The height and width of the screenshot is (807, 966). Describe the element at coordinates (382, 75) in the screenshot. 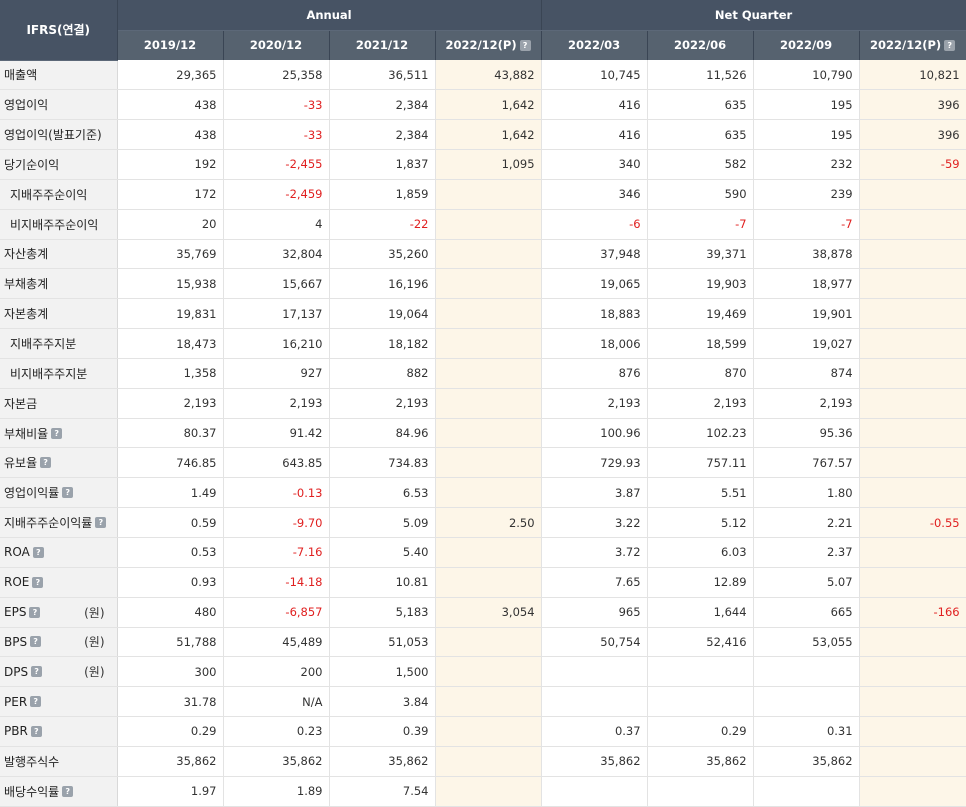

I see `value-cell: 36,511` at that location.